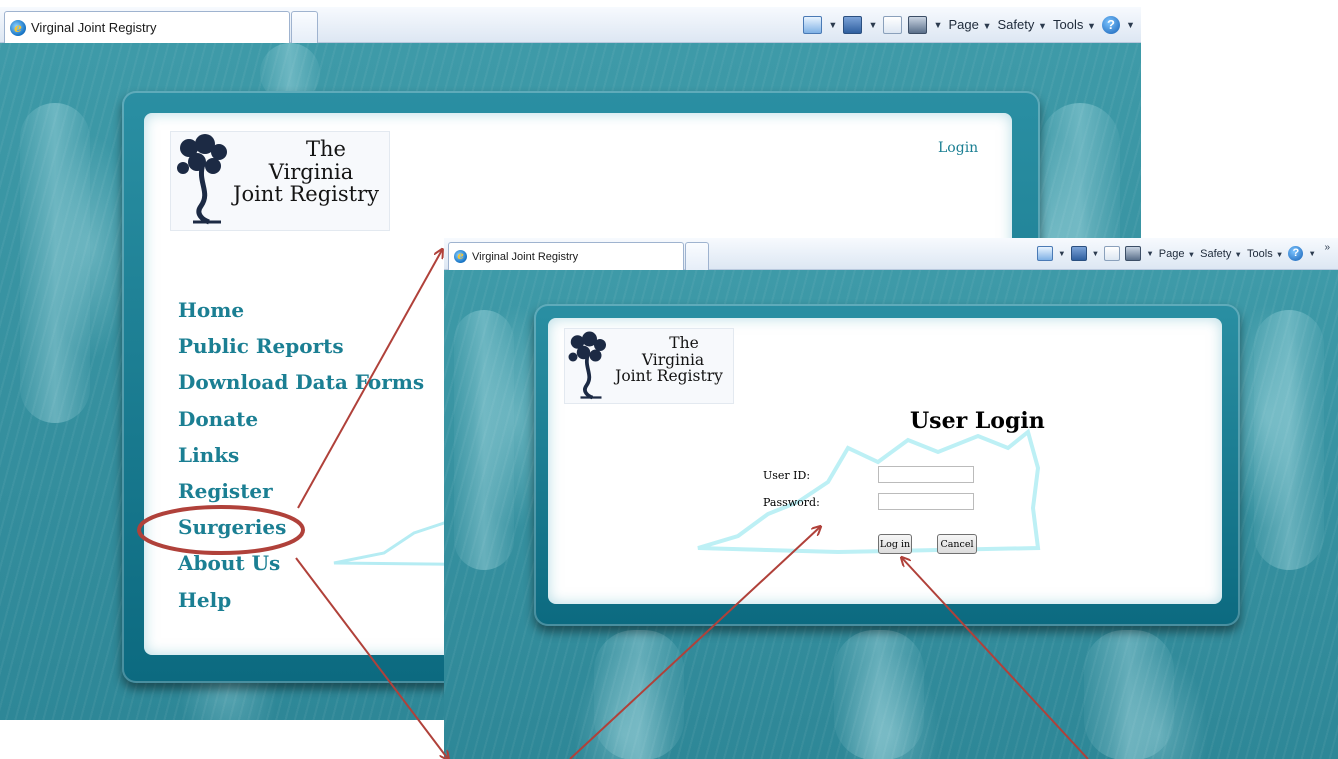  What do you see at coordinates (895, 544) in the screenshot?
I see `login-button: Log in` at bounding box center [895, 544].